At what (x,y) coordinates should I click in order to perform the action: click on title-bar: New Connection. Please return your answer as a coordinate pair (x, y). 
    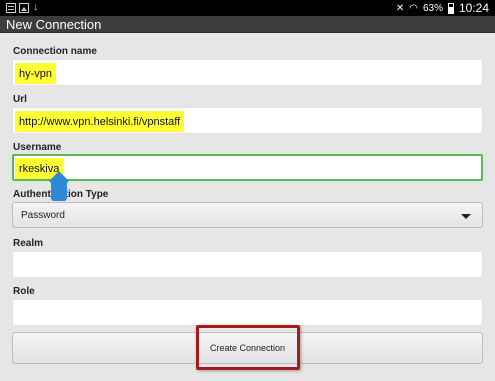
    Looking at the image, I should click on (247, 24).